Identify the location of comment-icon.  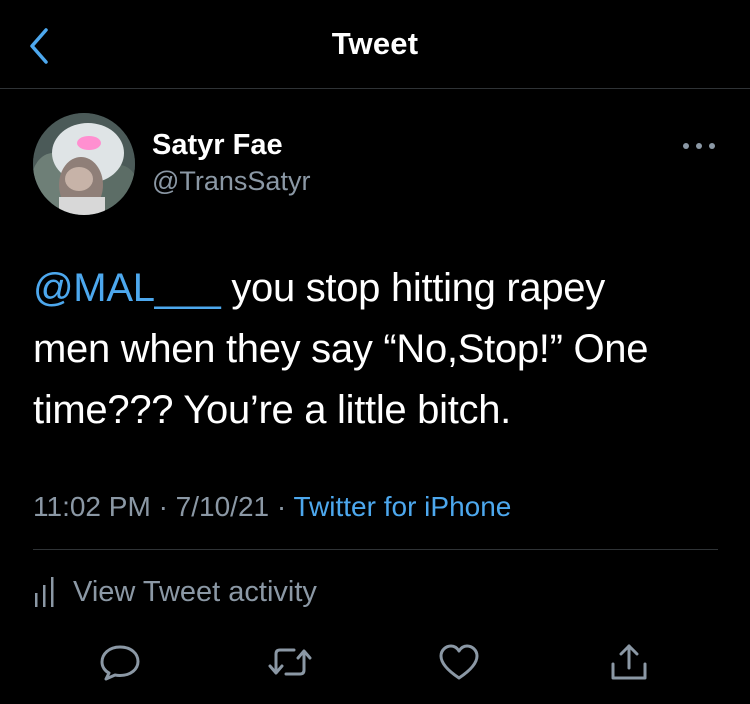
(120, 663).